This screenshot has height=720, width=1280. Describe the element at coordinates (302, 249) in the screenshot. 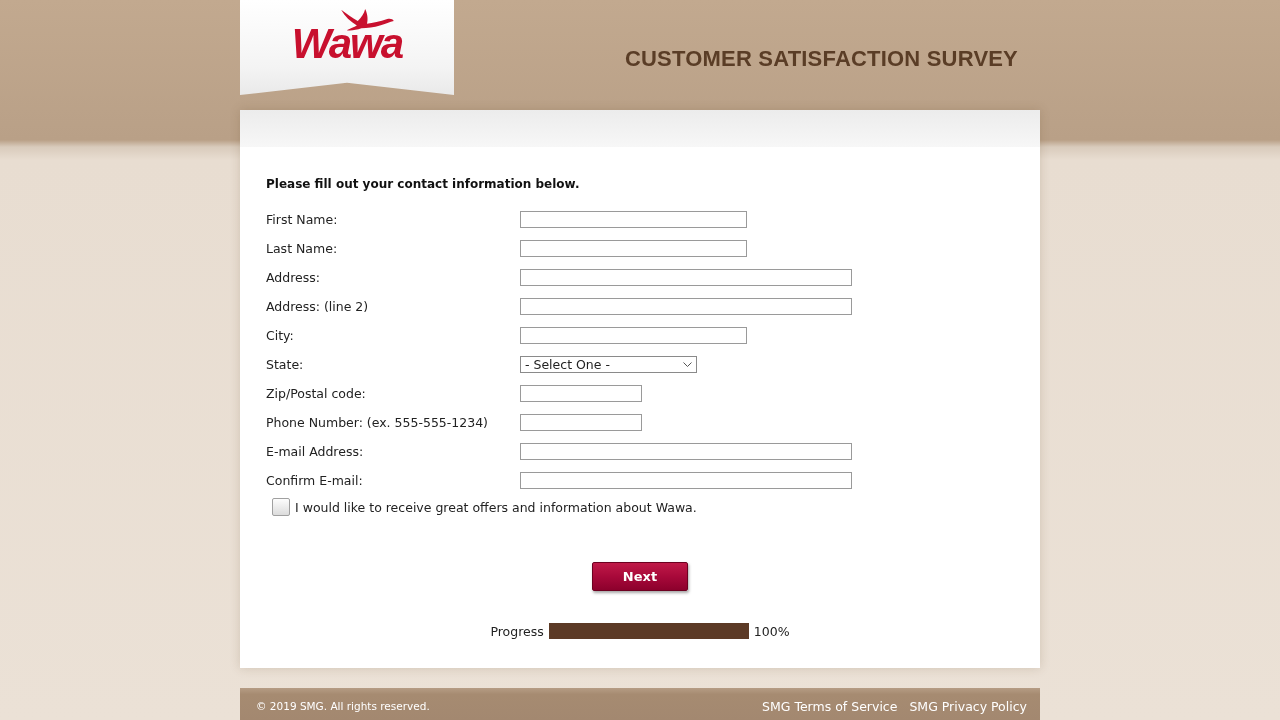

I see `field-label: Last Name:` at that location.